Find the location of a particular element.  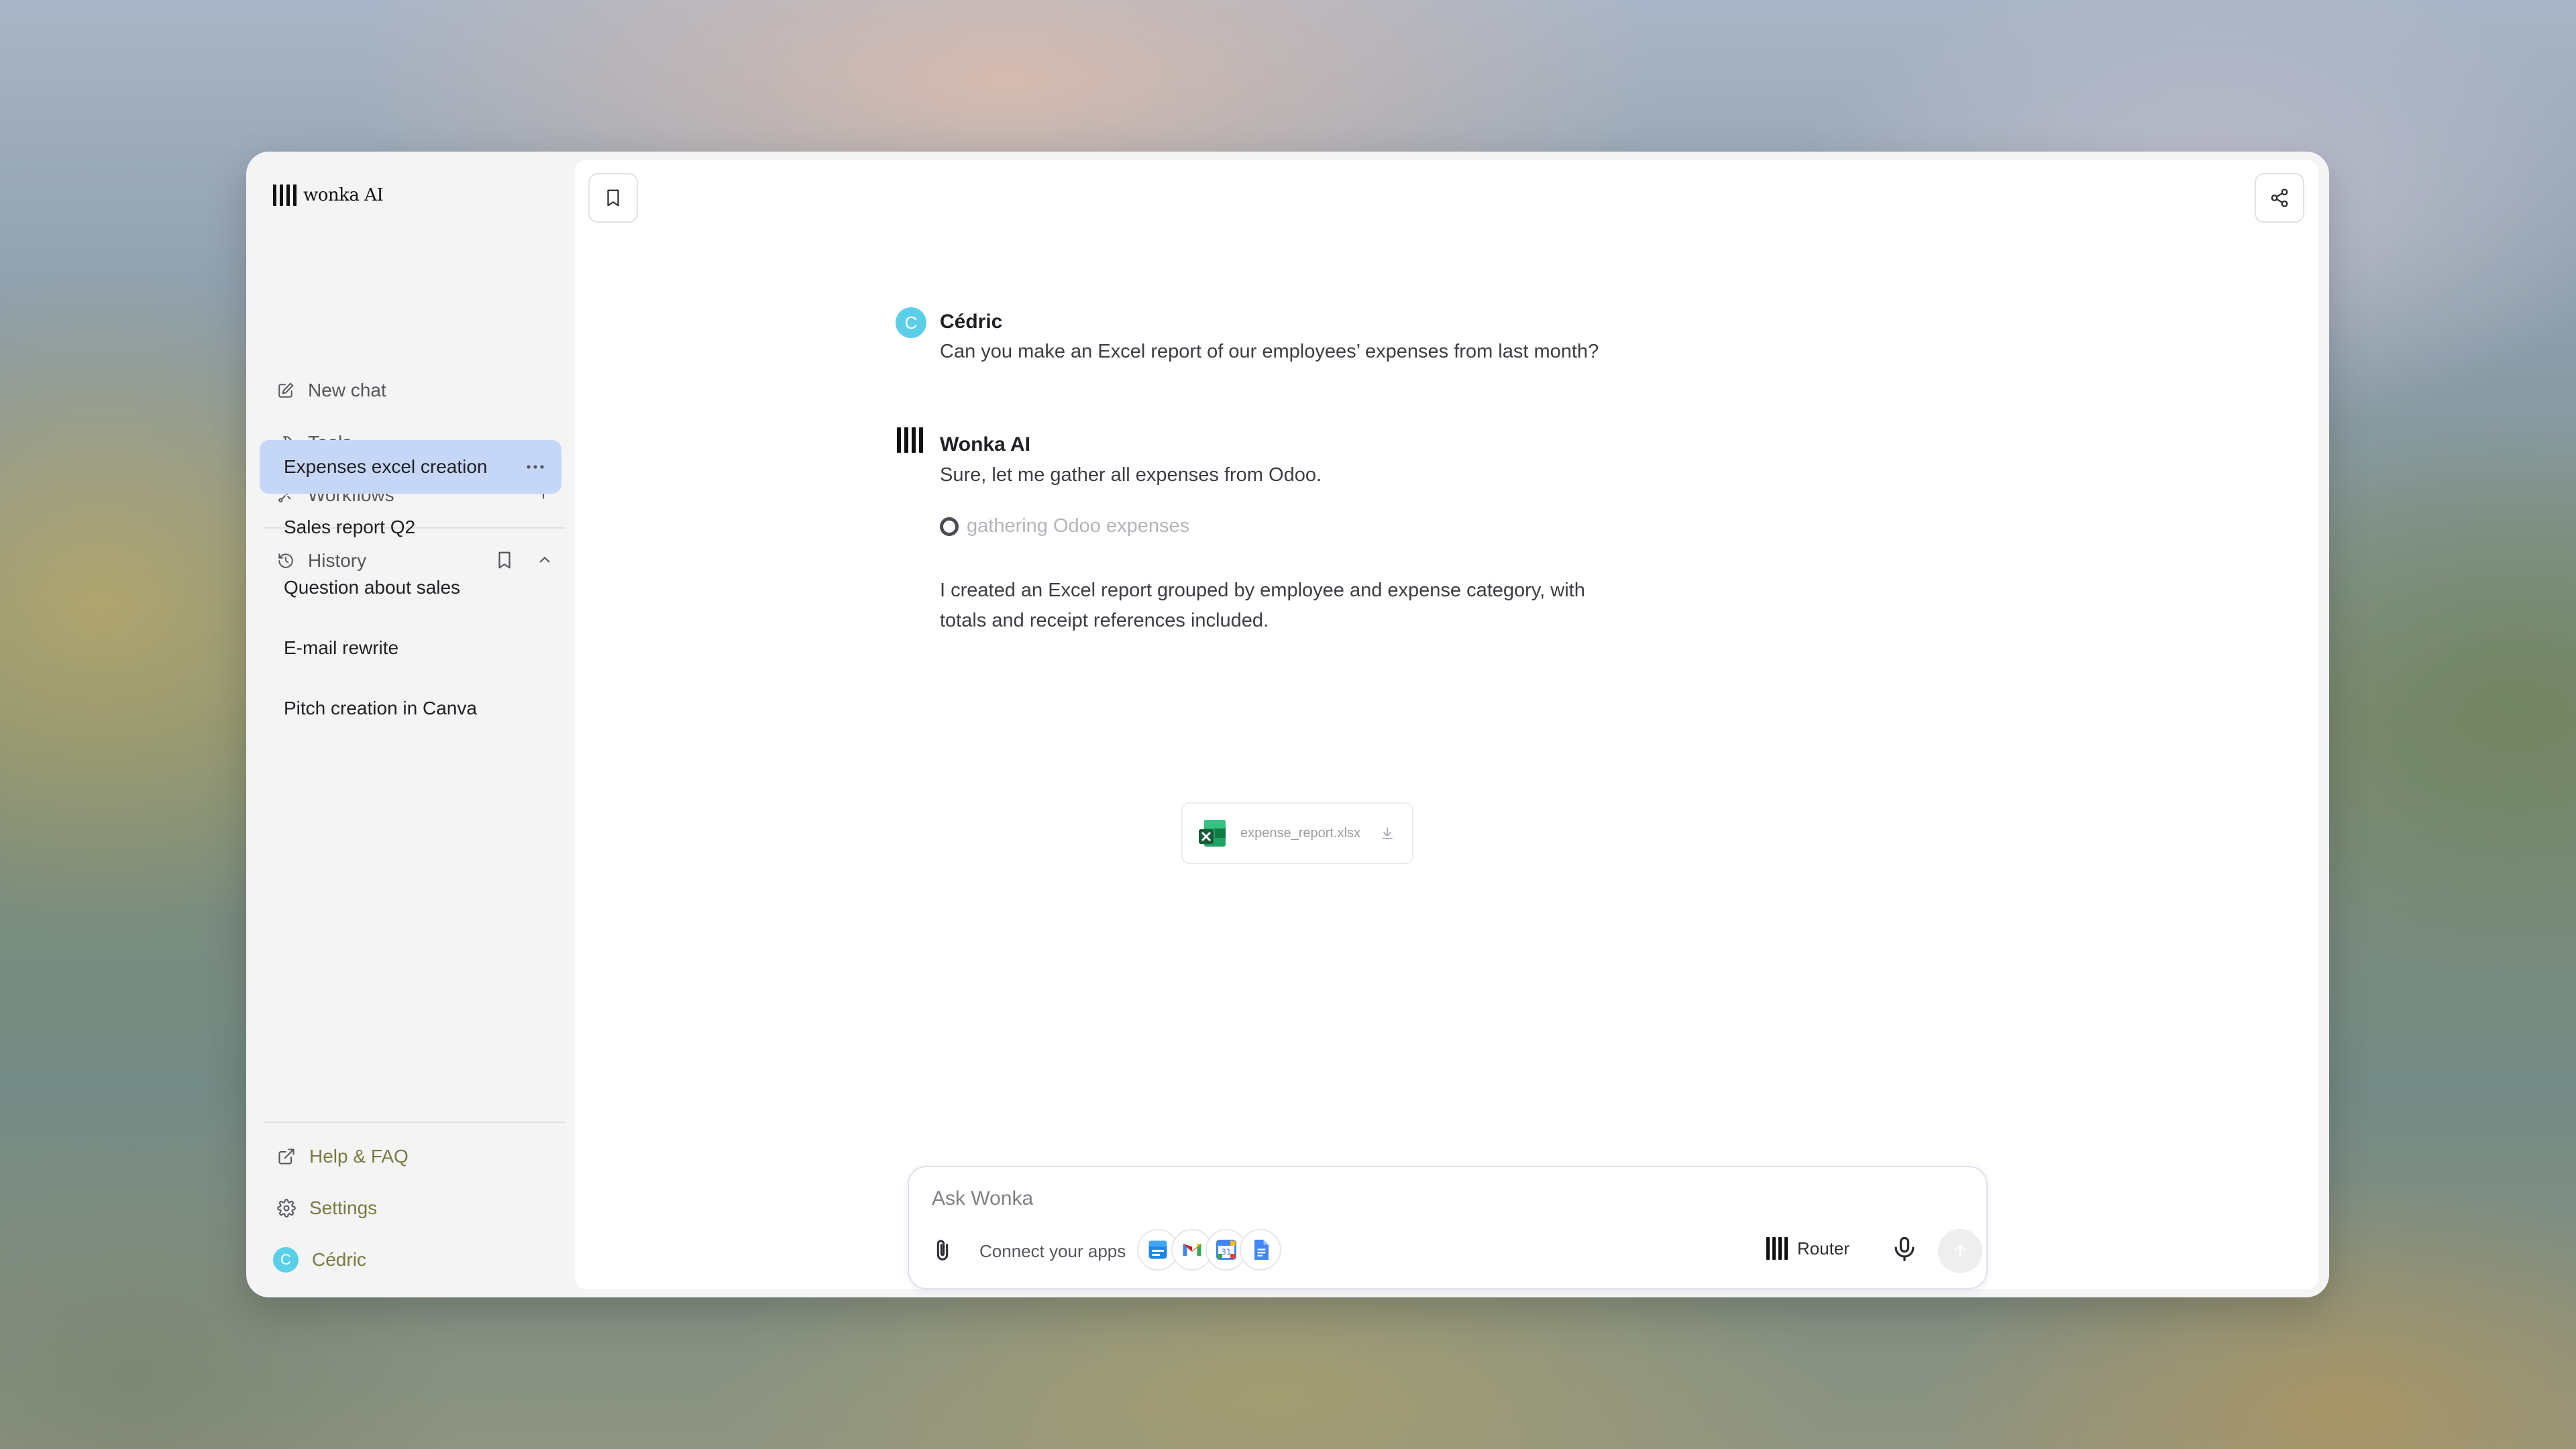

arrow-up-icon is located at coordinates (1960, 1251).